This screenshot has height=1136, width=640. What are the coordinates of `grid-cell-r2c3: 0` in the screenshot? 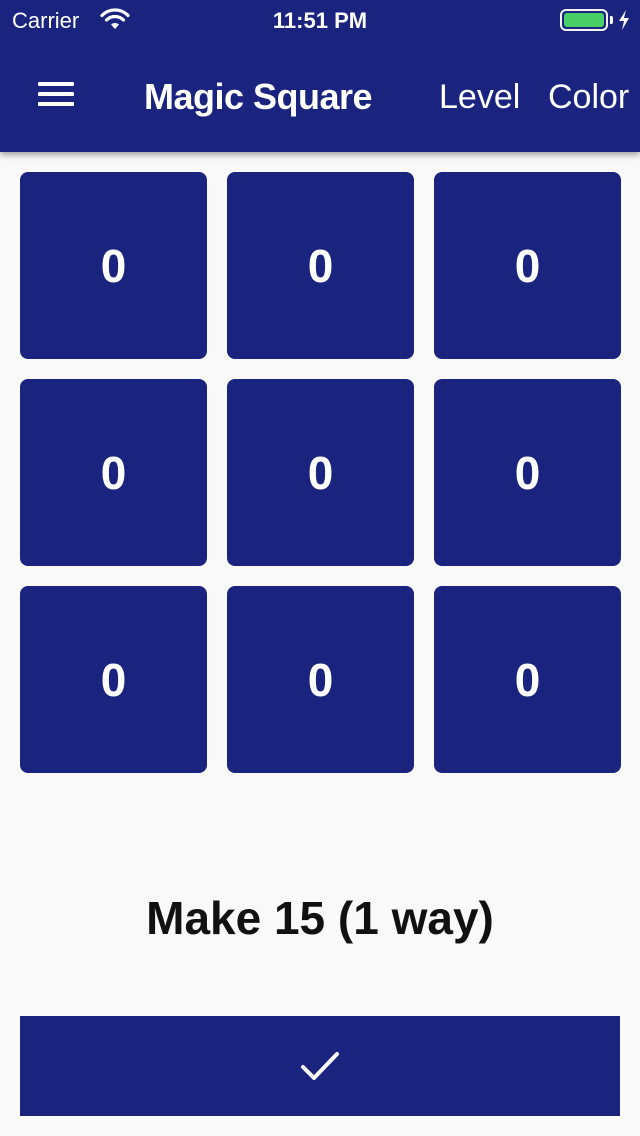 It's located at (527, 472).